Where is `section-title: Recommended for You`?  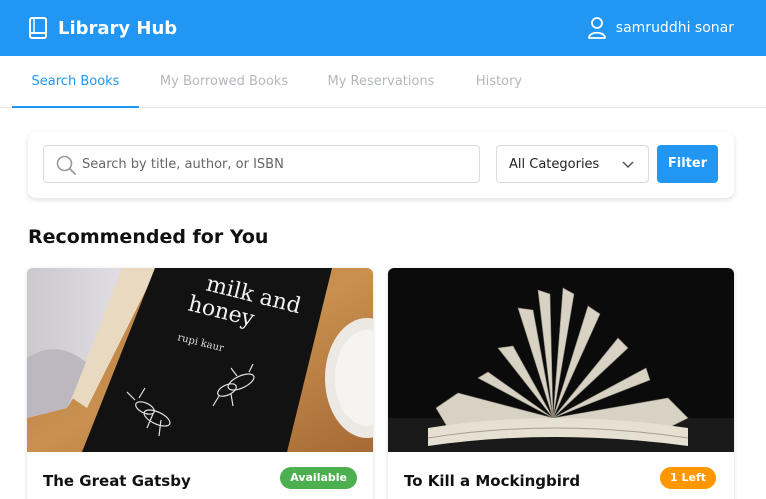
section-title: Recommended for You is located at coordinates (148, 237).